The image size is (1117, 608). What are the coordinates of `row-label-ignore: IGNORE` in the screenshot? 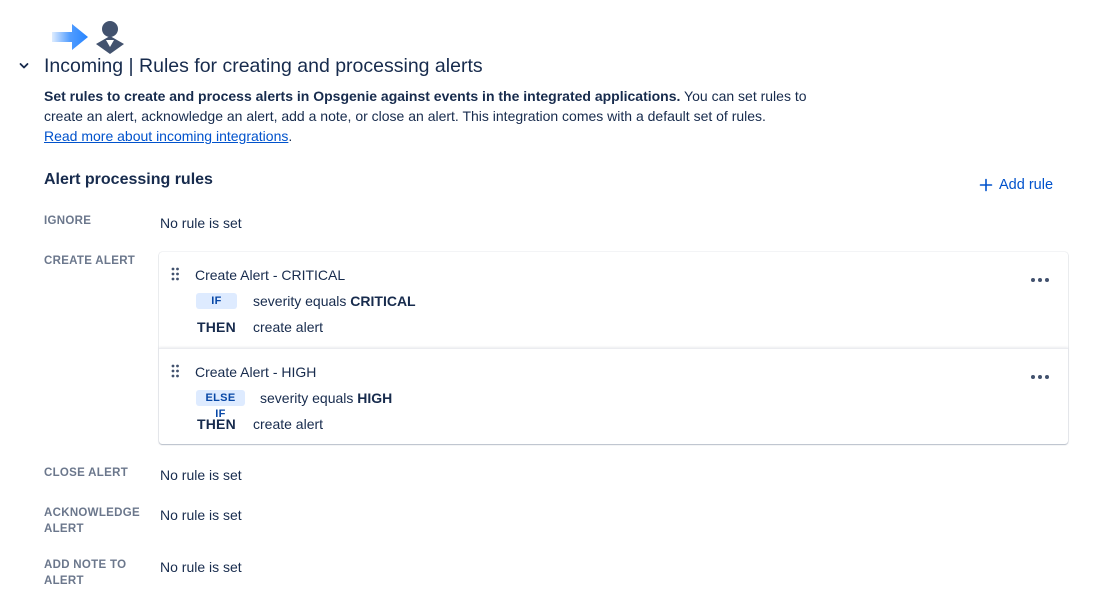 It's located at (68, 221).